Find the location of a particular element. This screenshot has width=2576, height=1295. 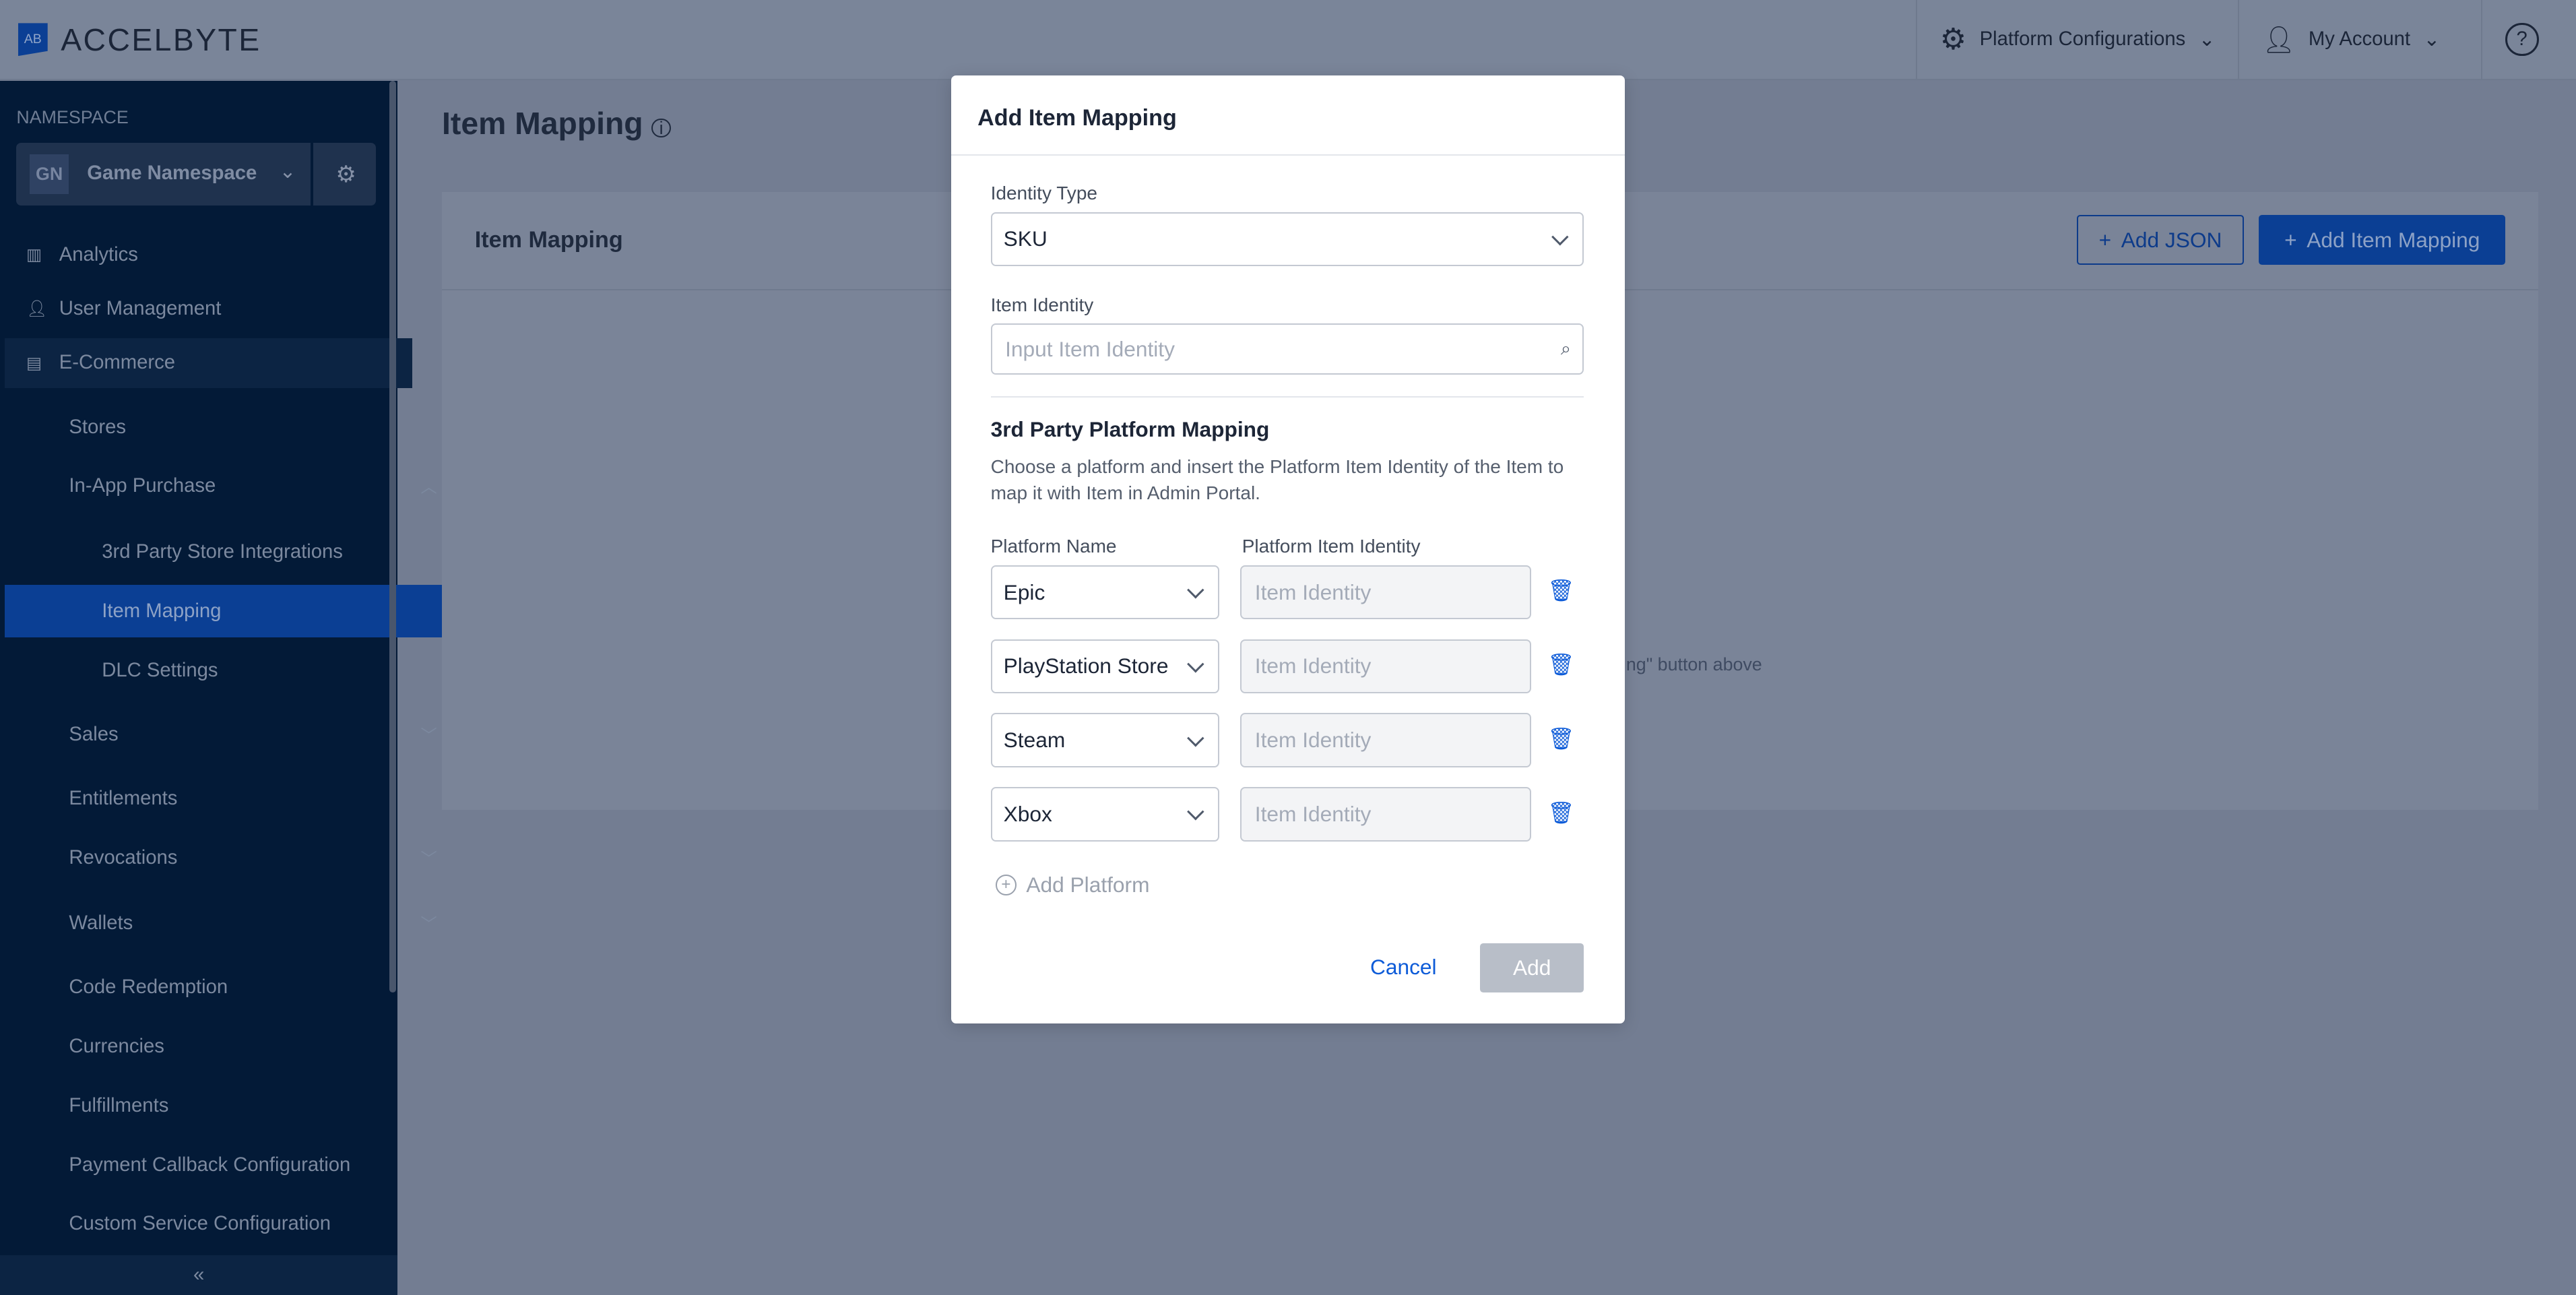

page-title: Item Mapping i is located at coordinates (556, 123).